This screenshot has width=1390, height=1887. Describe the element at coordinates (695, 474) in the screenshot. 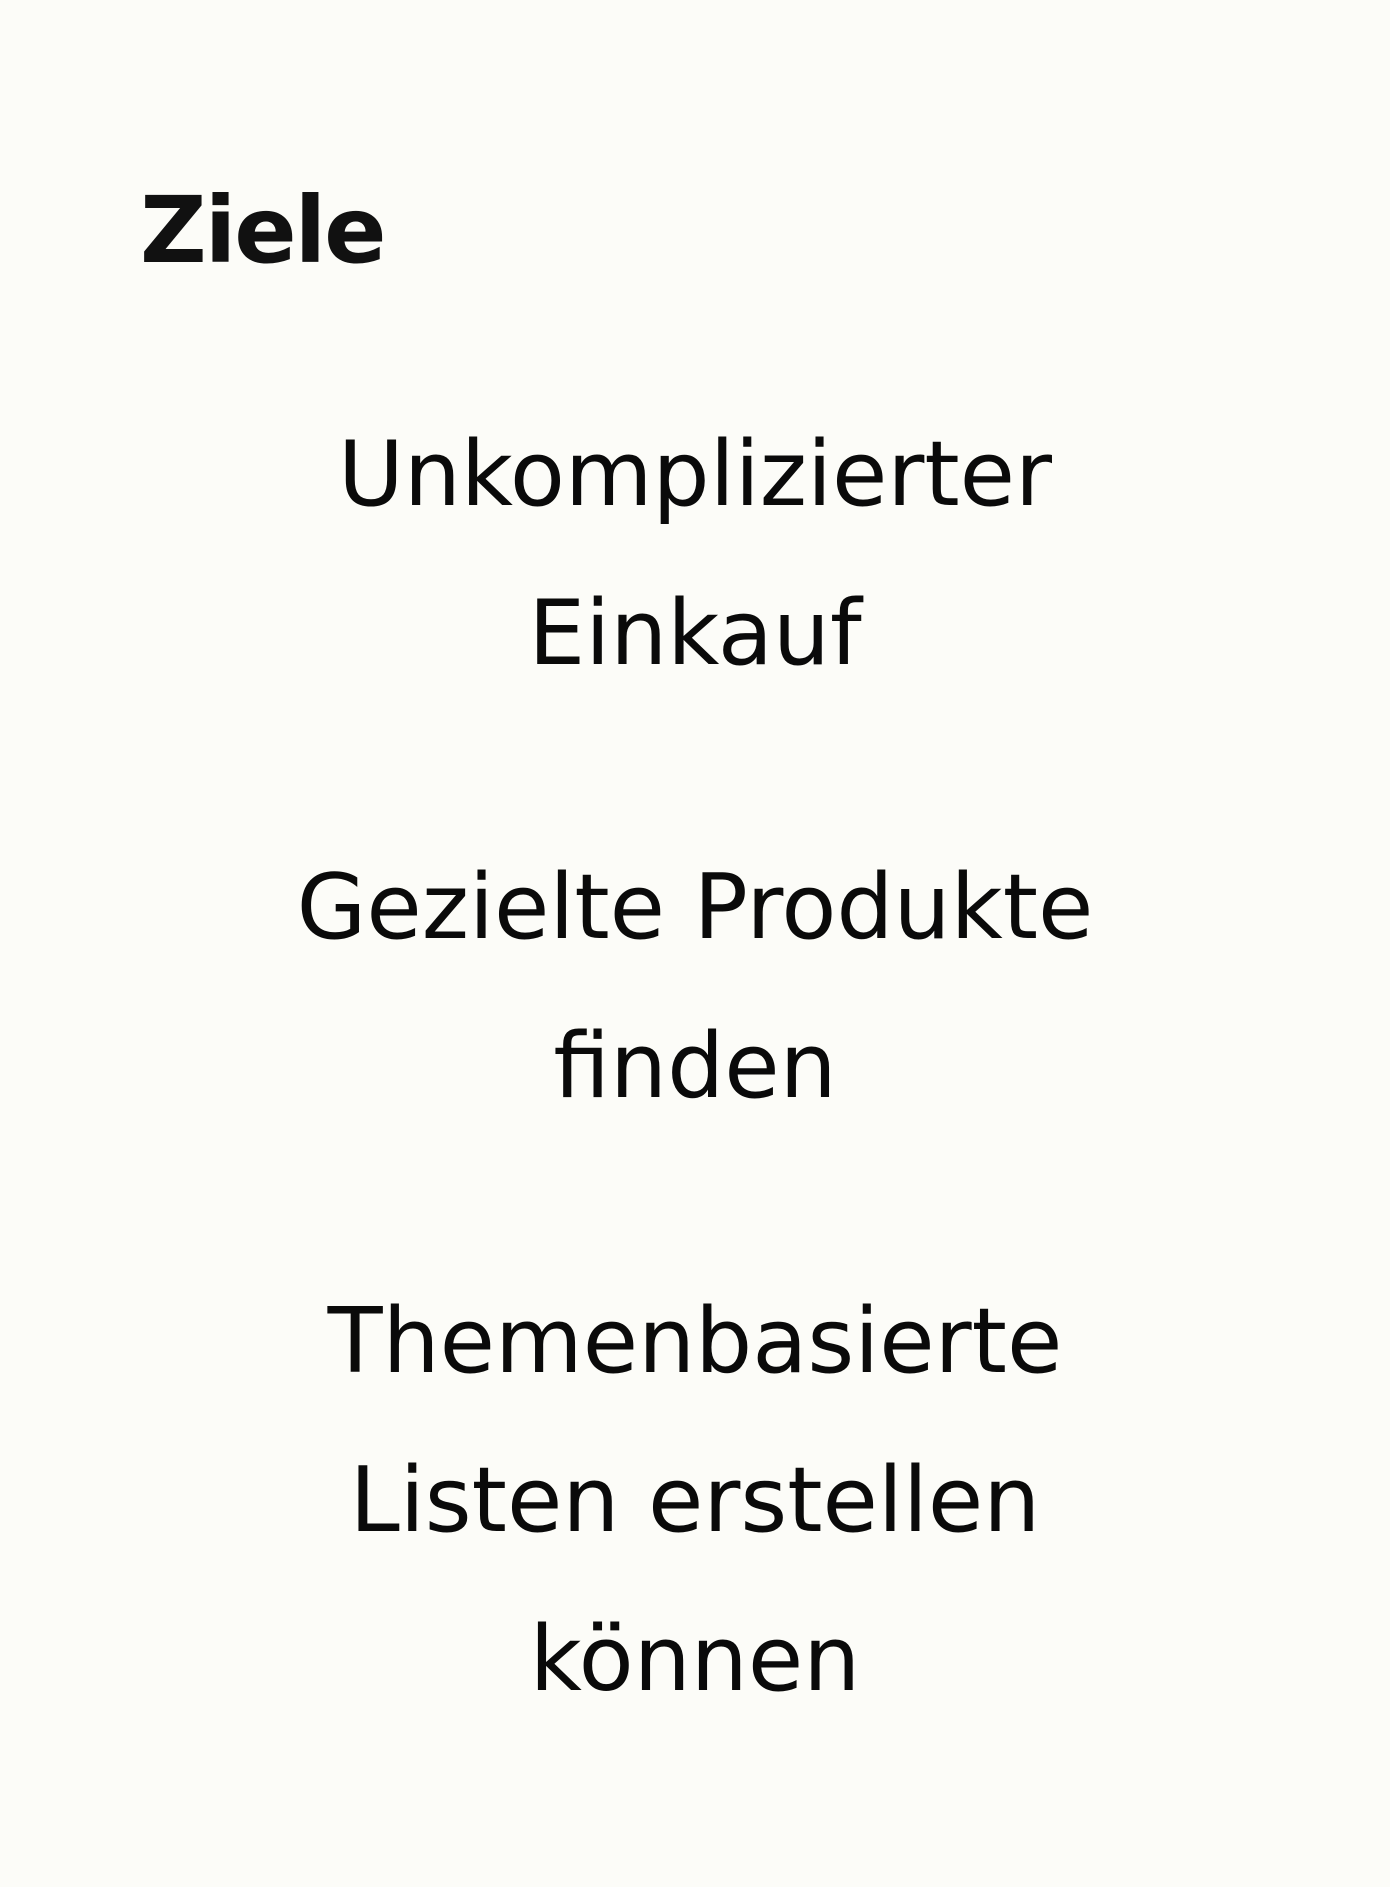

I see `goal-line: Unkomplizierter` at that location.